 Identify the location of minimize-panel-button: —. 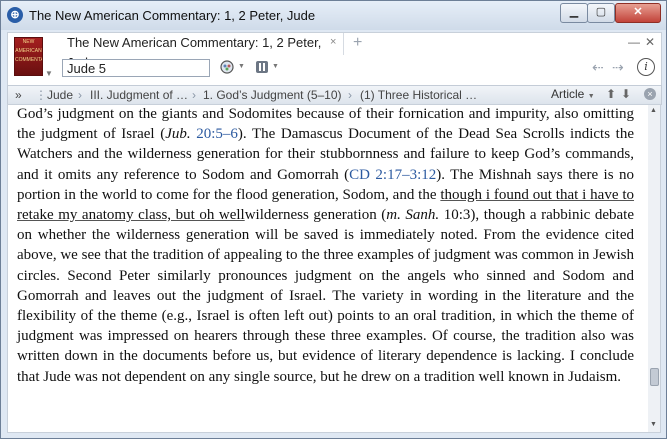
(634, 42).